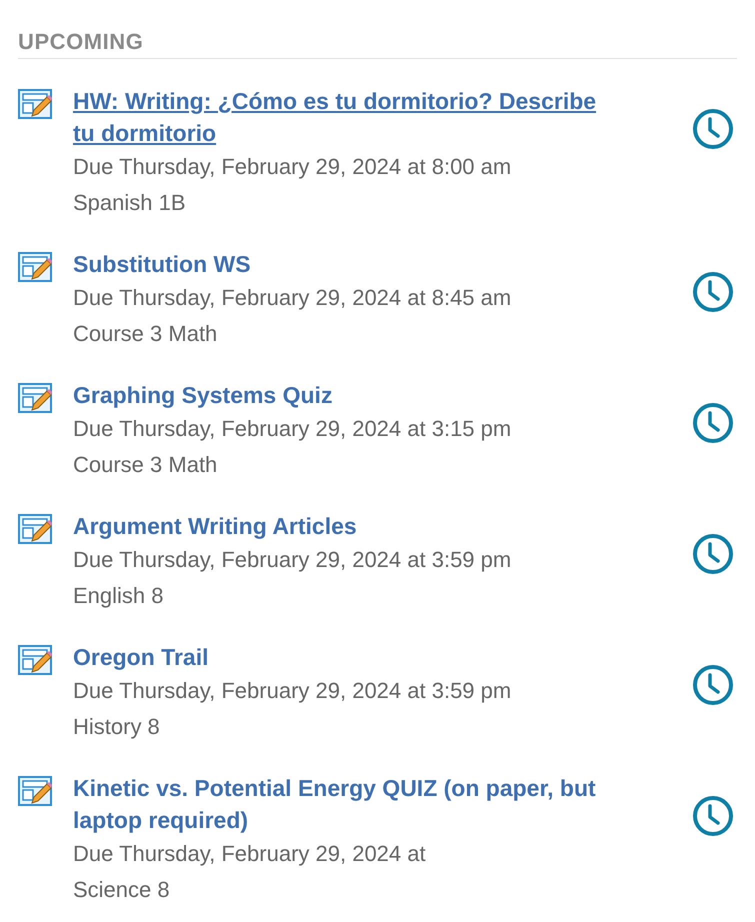 Image resolution: width=755 pixels, height=922 pixels. What do you see at coordinates (292, 429) in the screenshot?
I see `due-date: Due Thursday, February 29, 2024 at 3:15 pm` at bounding box center [292, 429].